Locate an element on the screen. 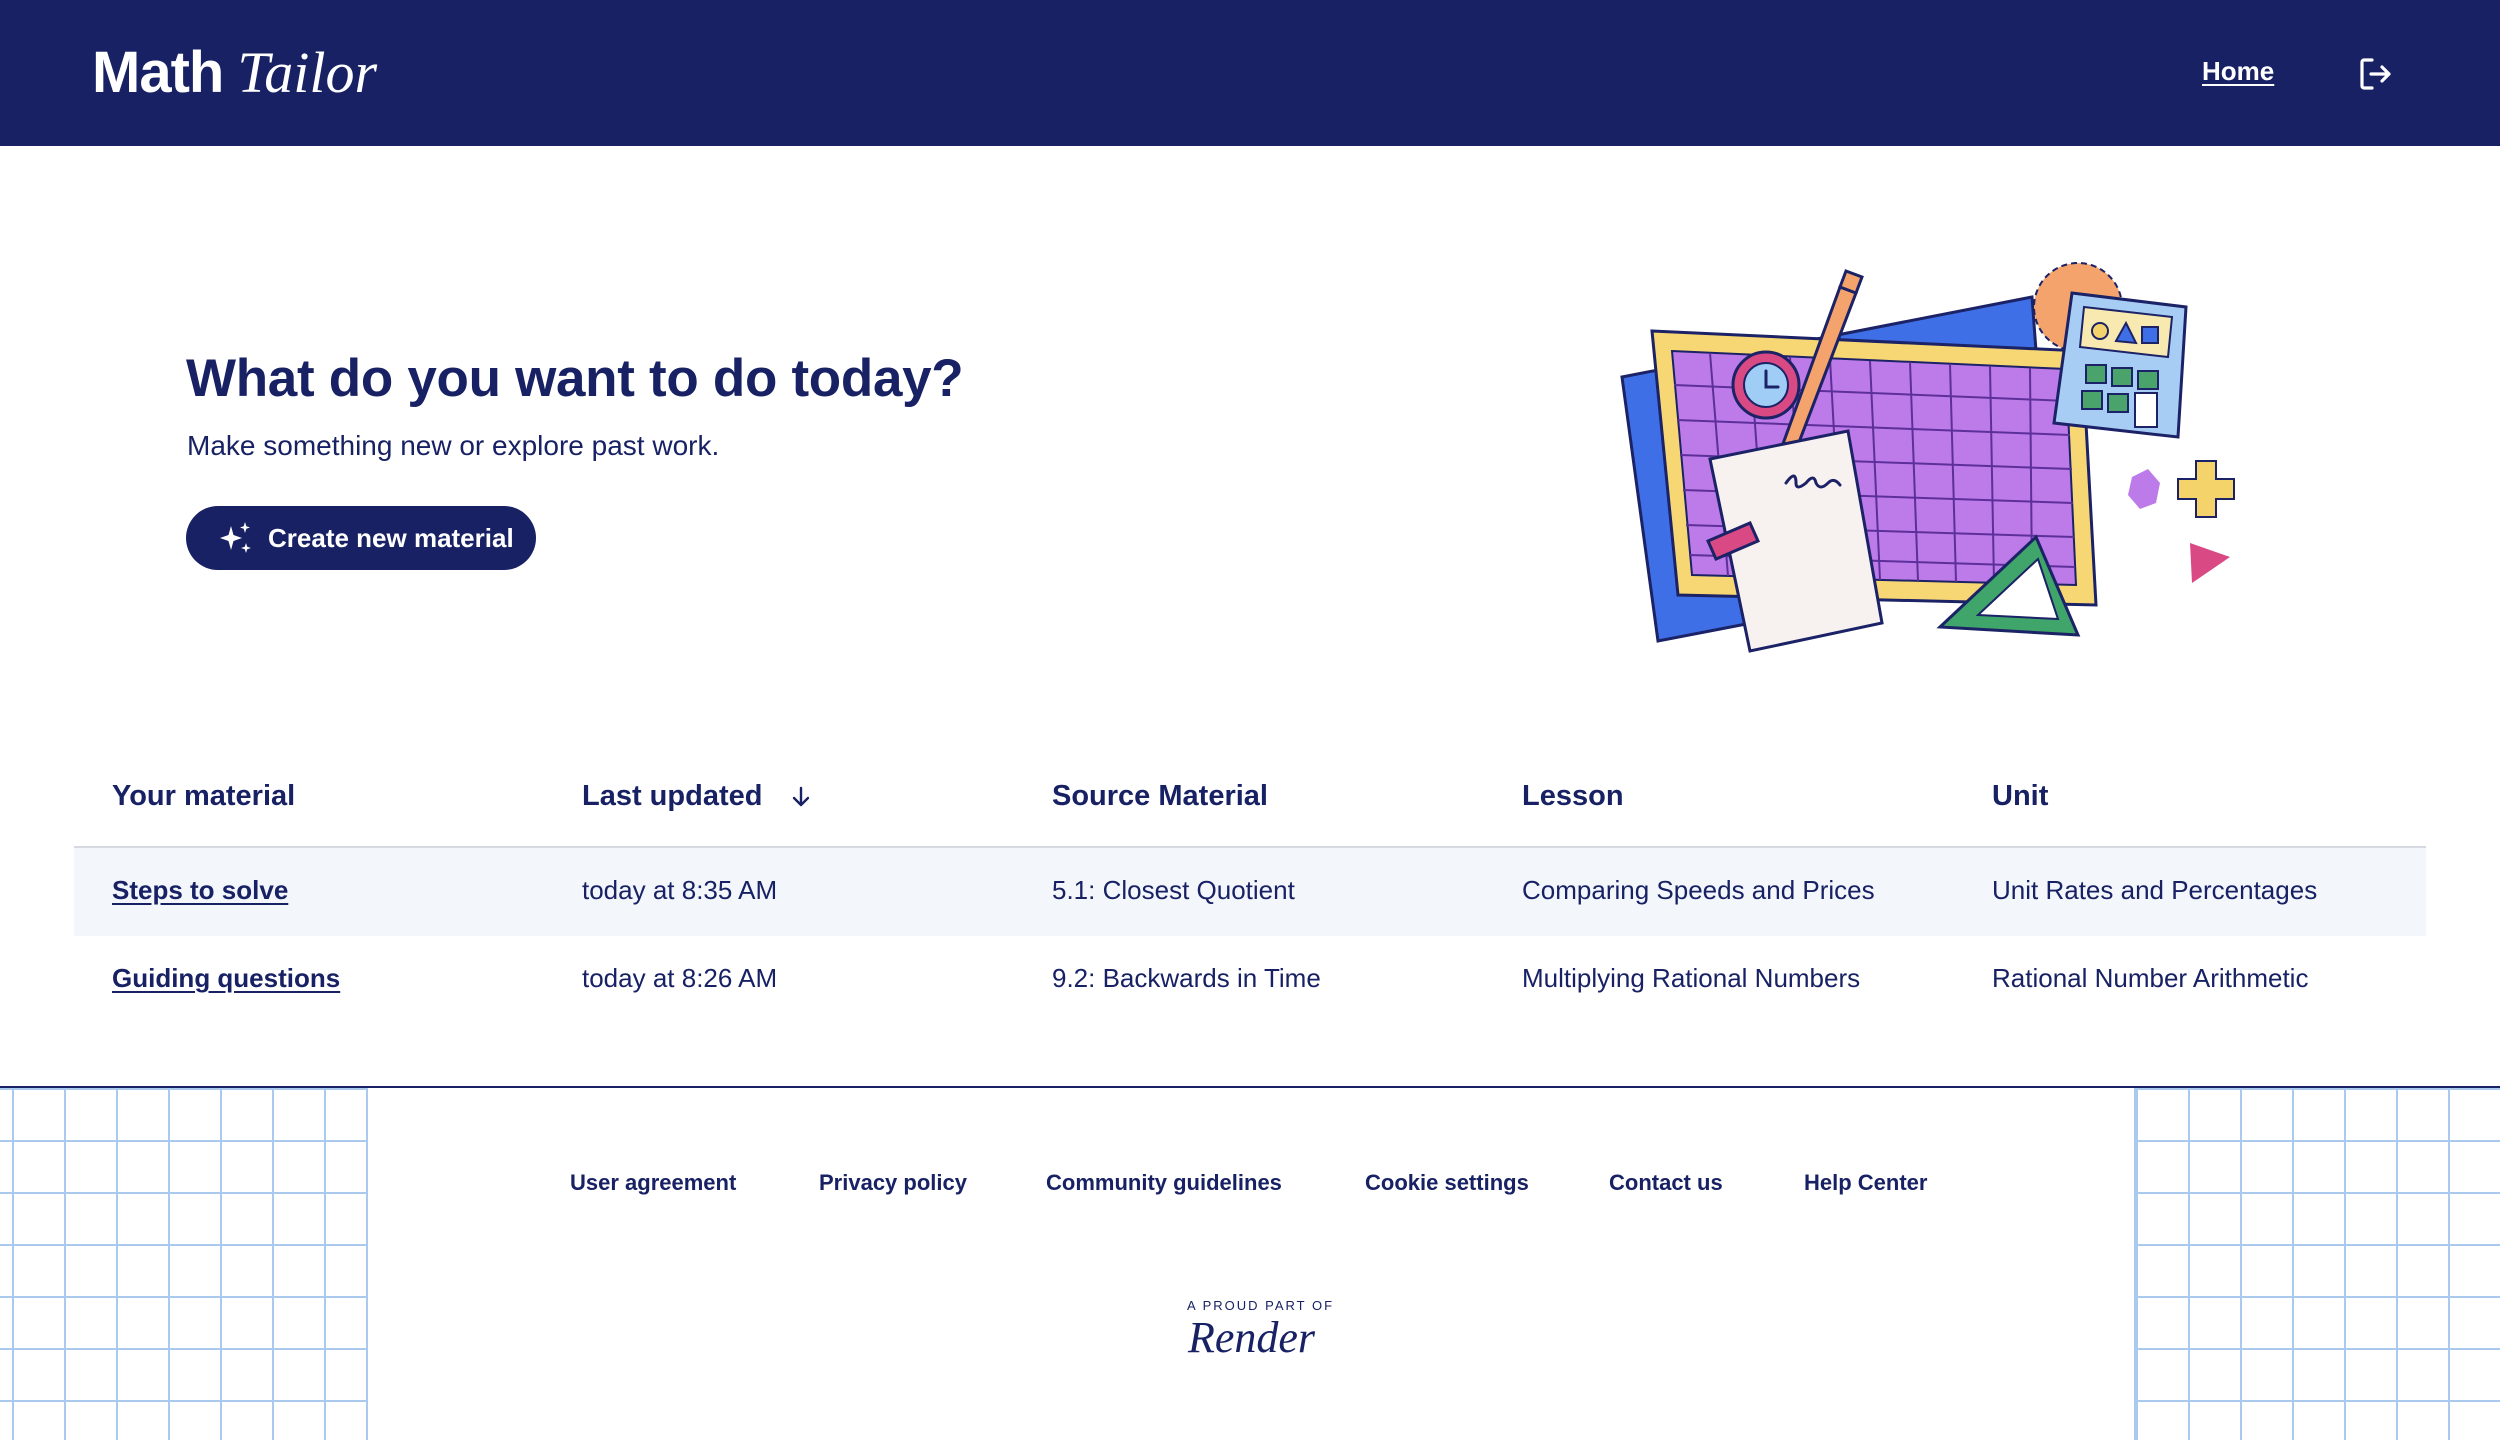 Image resolution: width=2500 pixels, height=1440 pixels. logout-button is located at coordinates (2376, 74).